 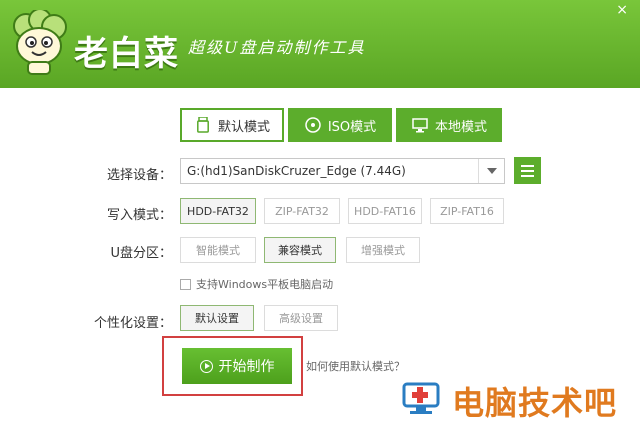 What do you see at coordinates (141, 253) in the screenshot?
I see `partition-label: U盘分区：` at bounding box center [141, 253].